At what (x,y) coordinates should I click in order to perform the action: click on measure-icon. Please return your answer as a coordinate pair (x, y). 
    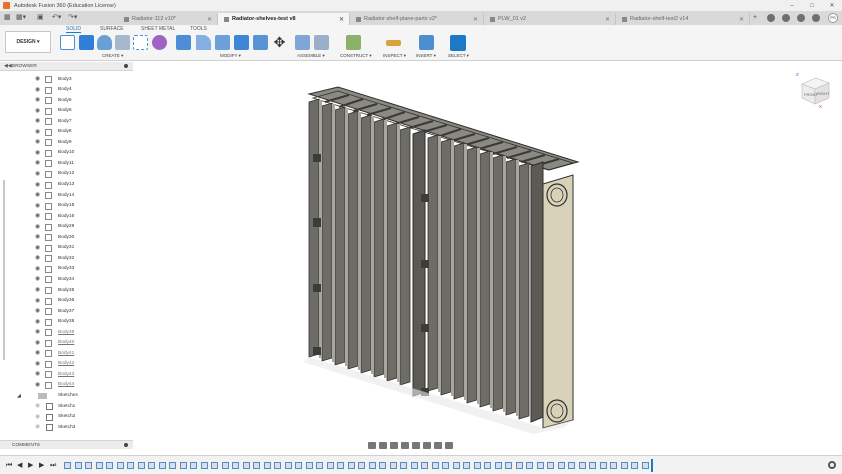
    Looking at the image, I should click on (393, 43).